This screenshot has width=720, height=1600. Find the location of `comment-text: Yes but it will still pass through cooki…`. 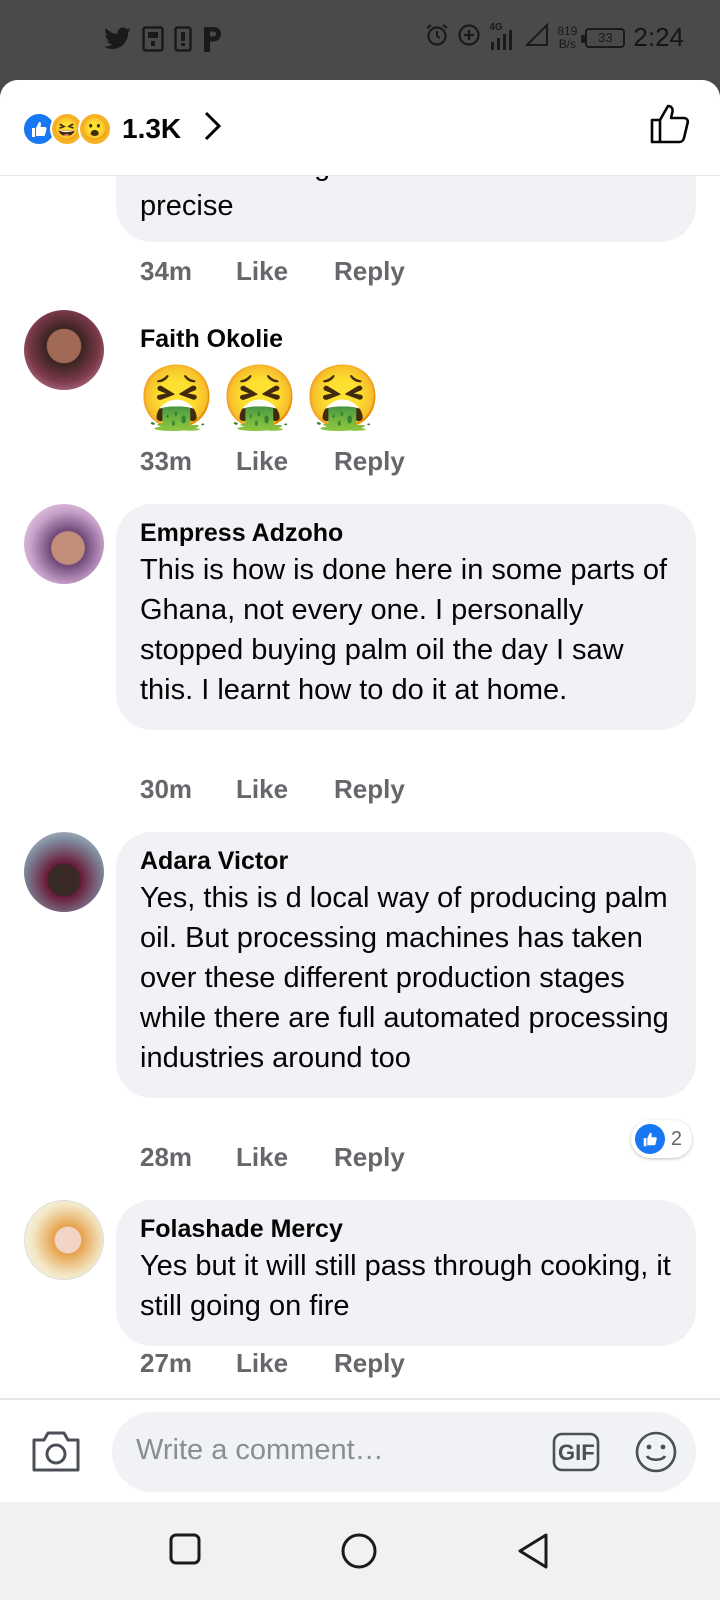

comment-text: Yes but it will still pass through cooki… is located at coordinates (405, 1286).